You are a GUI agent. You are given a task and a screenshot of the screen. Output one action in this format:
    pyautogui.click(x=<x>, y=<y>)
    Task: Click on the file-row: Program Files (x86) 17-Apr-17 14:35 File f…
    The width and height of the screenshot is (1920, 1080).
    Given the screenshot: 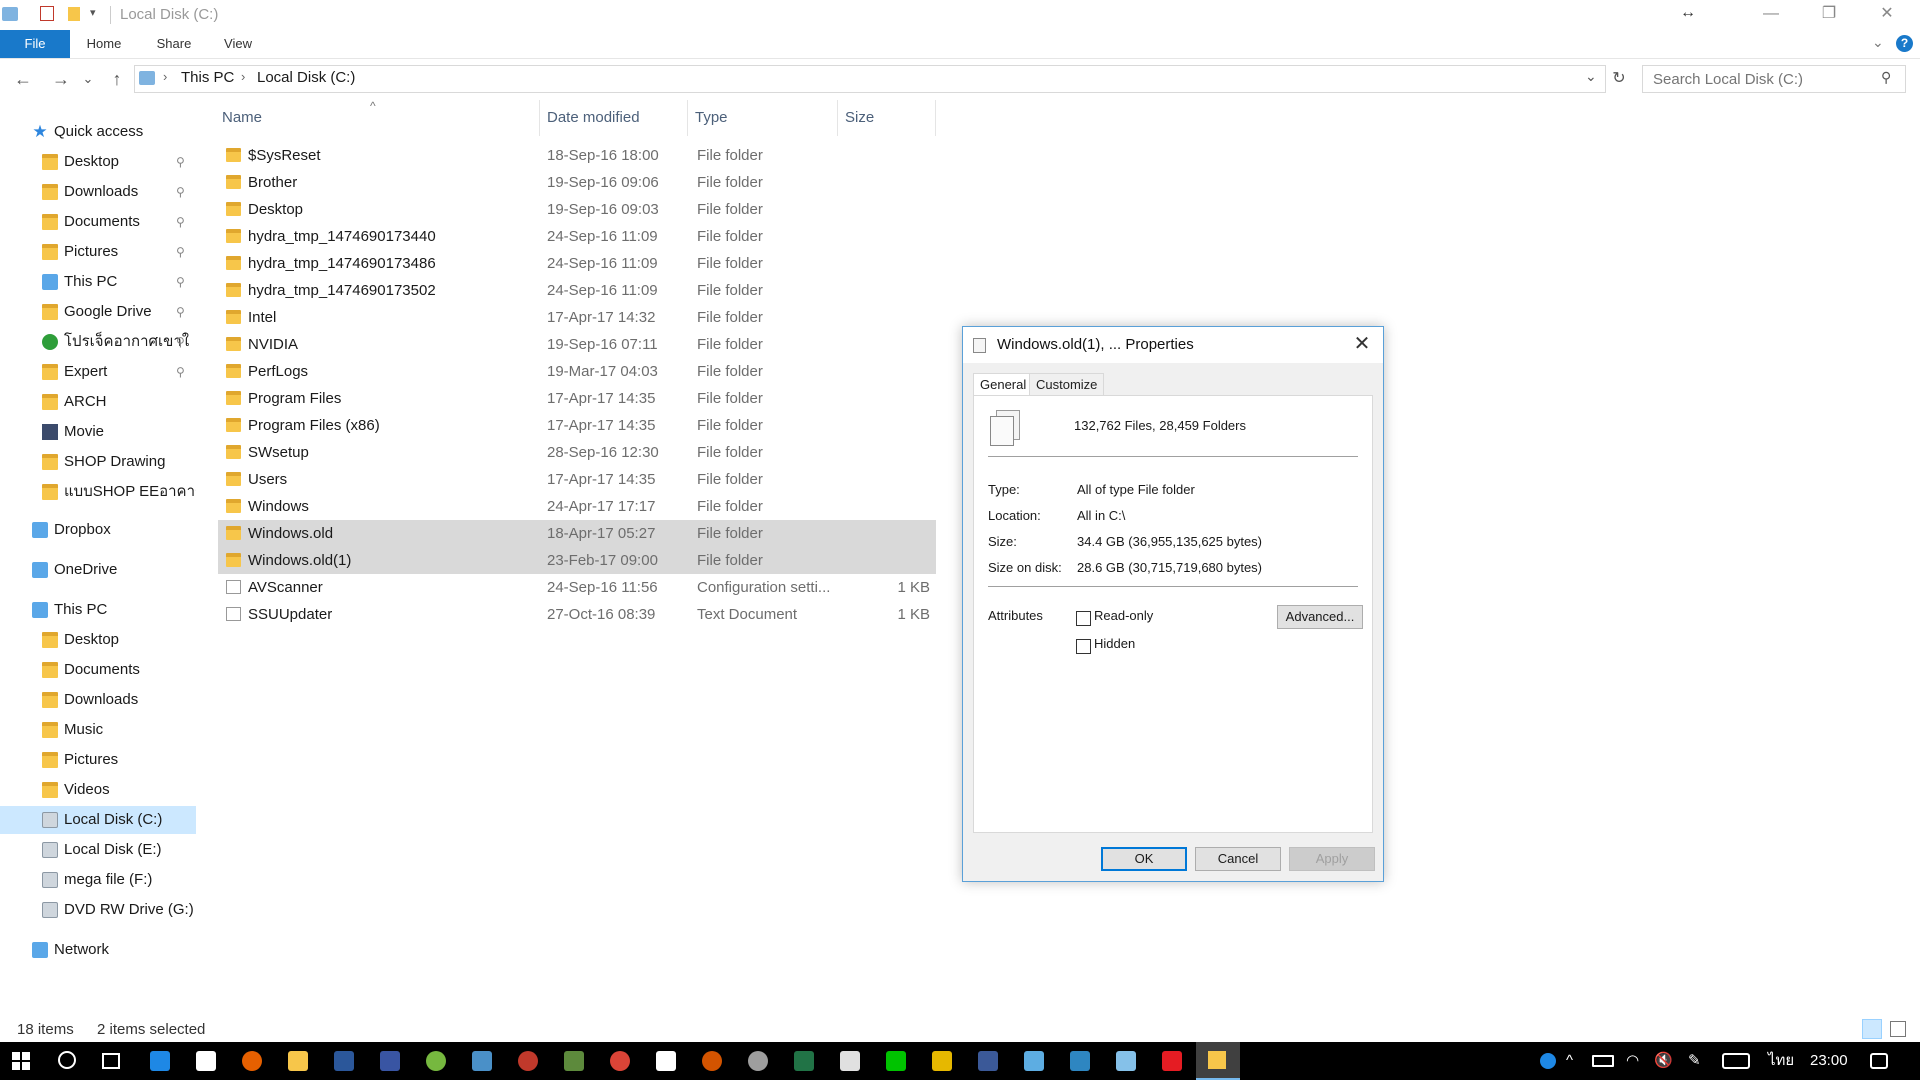 What is the action you would take?
    pyautogui.click(x=577, y=425)
    